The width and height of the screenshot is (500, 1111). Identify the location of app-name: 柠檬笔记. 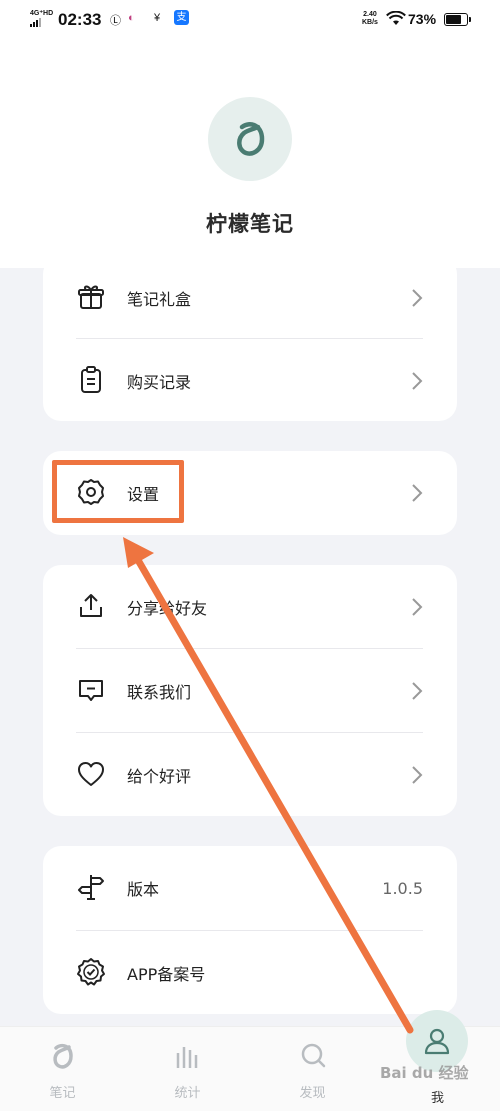
(250, 224).